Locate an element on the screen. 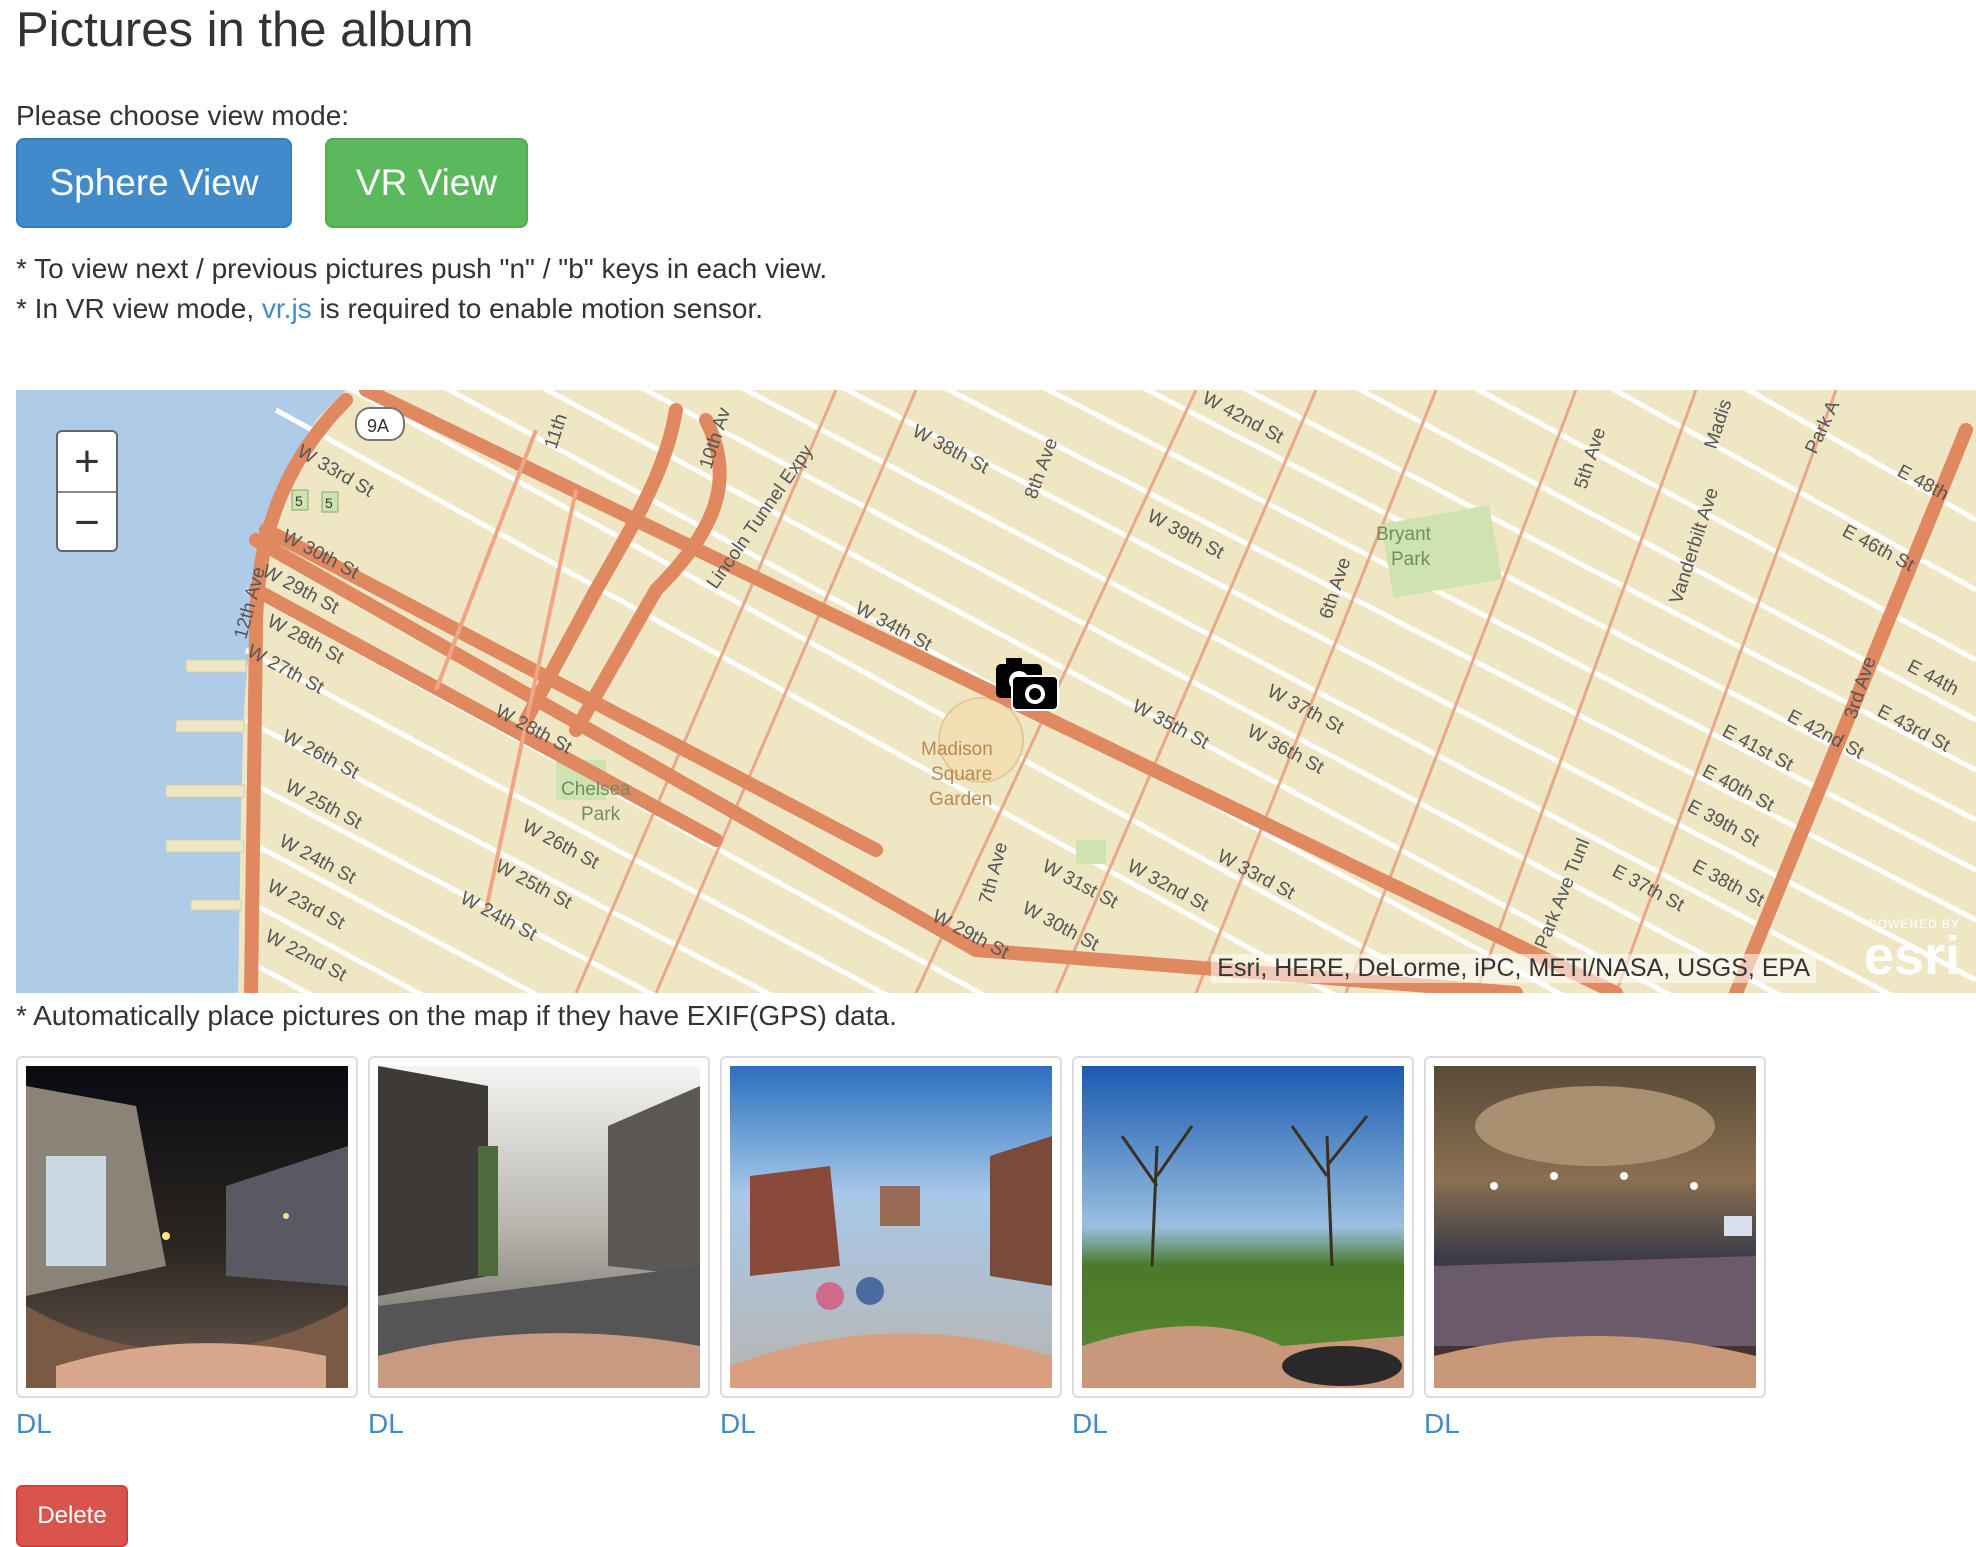 This screenshot has height=1547, width=1976. vr-note-prefix: * In VR view mode, is located at coordinates (135, 308).